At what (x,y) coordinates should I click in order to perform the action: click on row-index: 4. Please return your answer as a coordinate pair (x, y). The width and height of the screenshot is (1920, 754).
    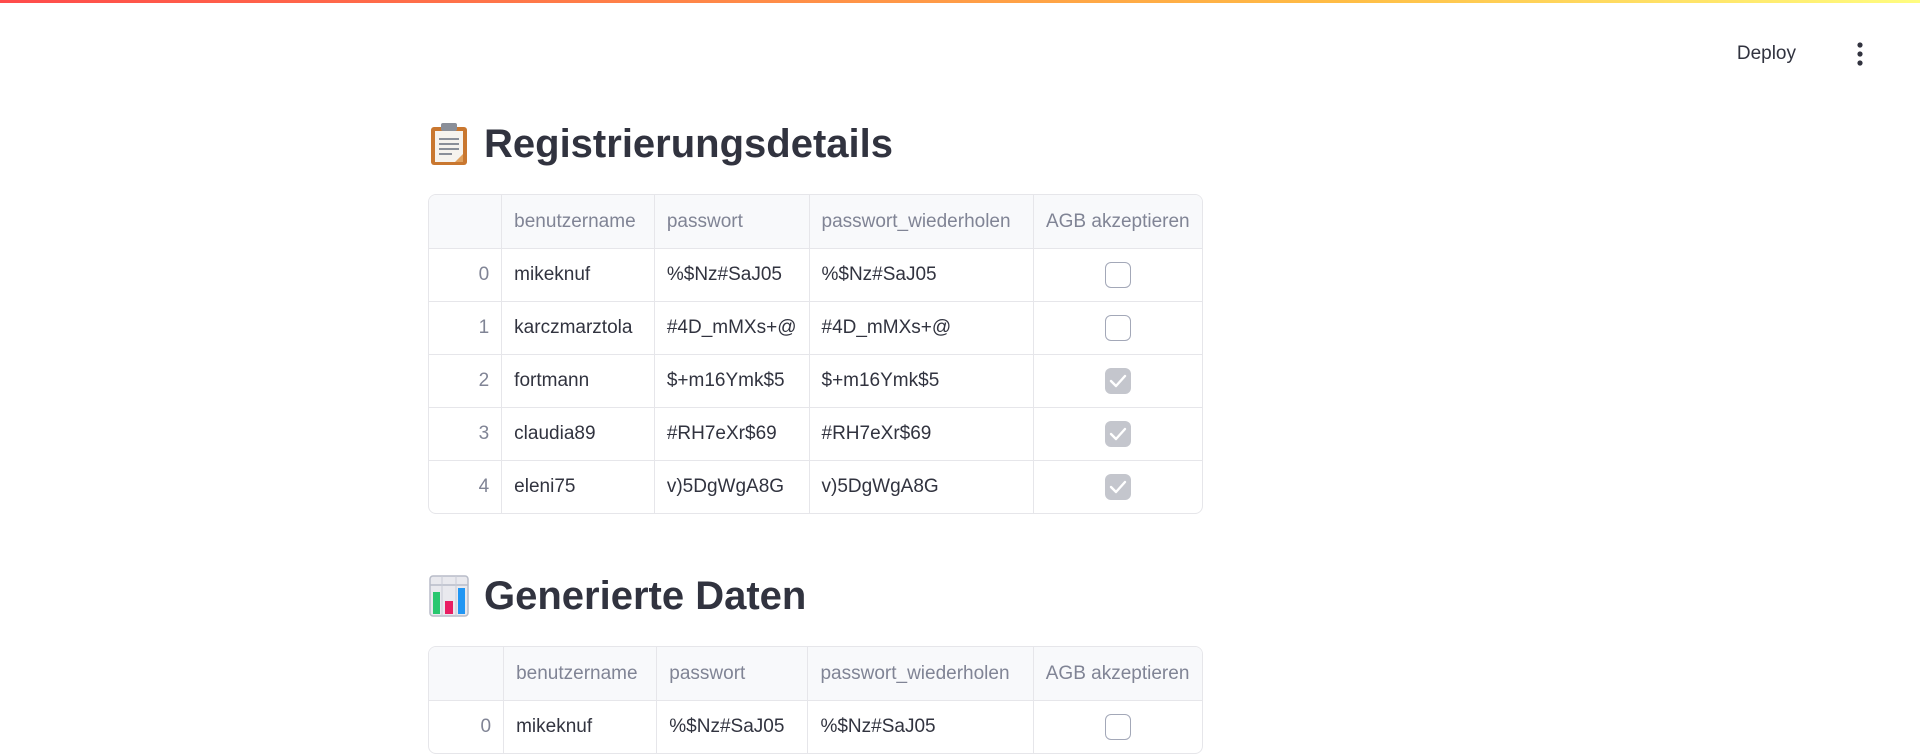
    Looking at the image, I should click on (466, 486).